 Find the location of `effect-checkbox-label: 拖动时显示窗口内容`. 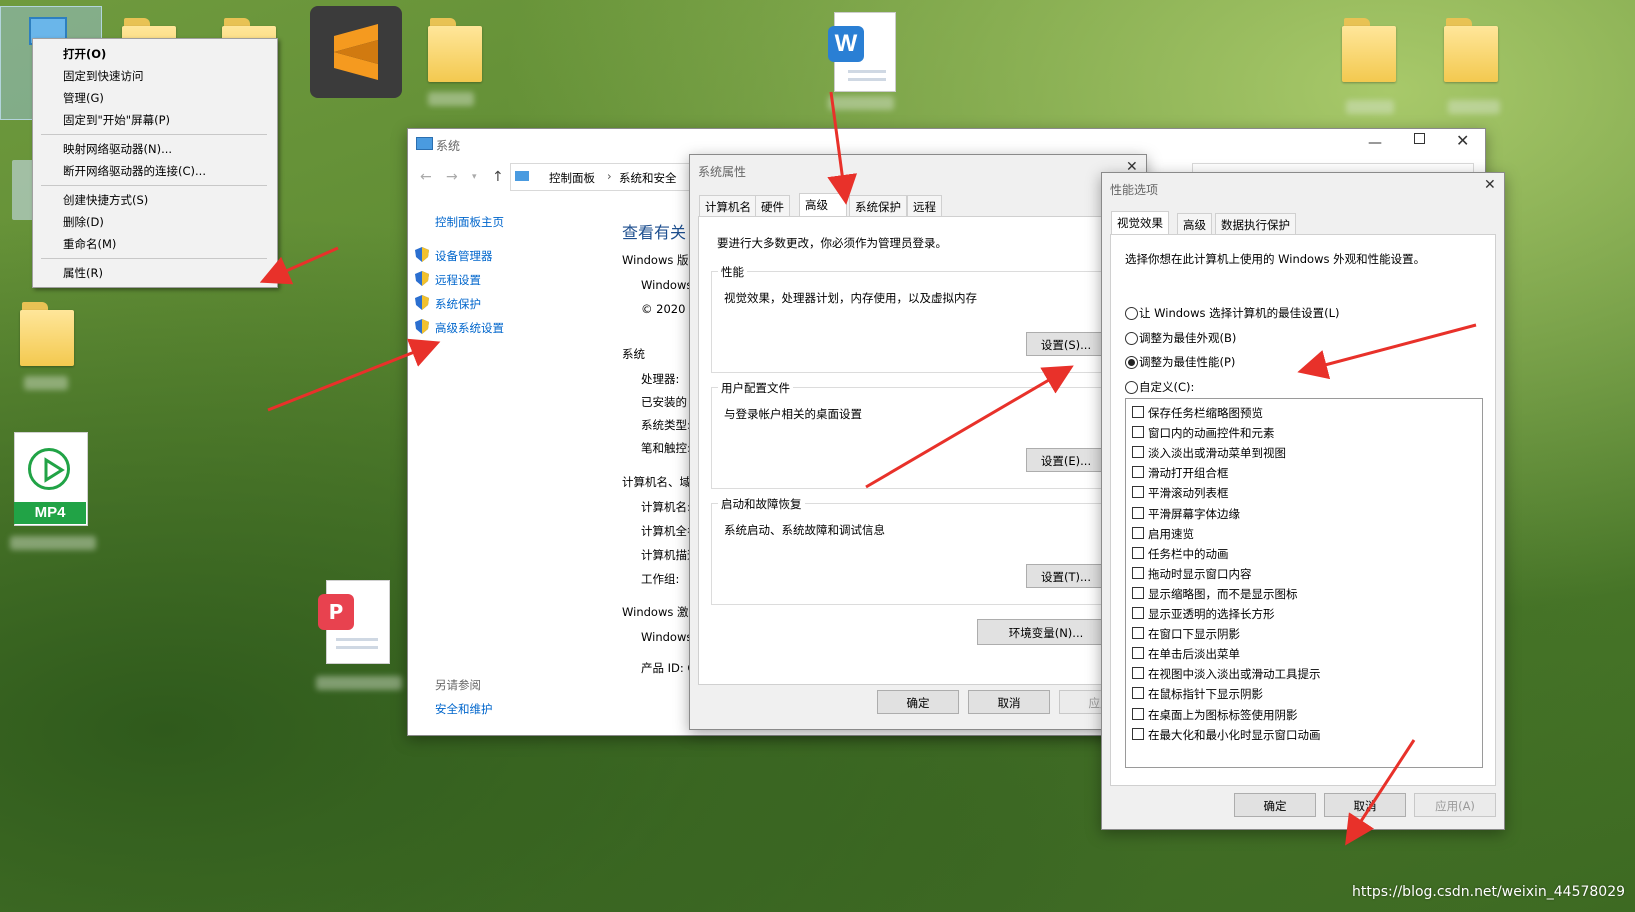

effect-checkbox-label: 拖动时显示窗口内容 is located at coordinates (1200, 573).